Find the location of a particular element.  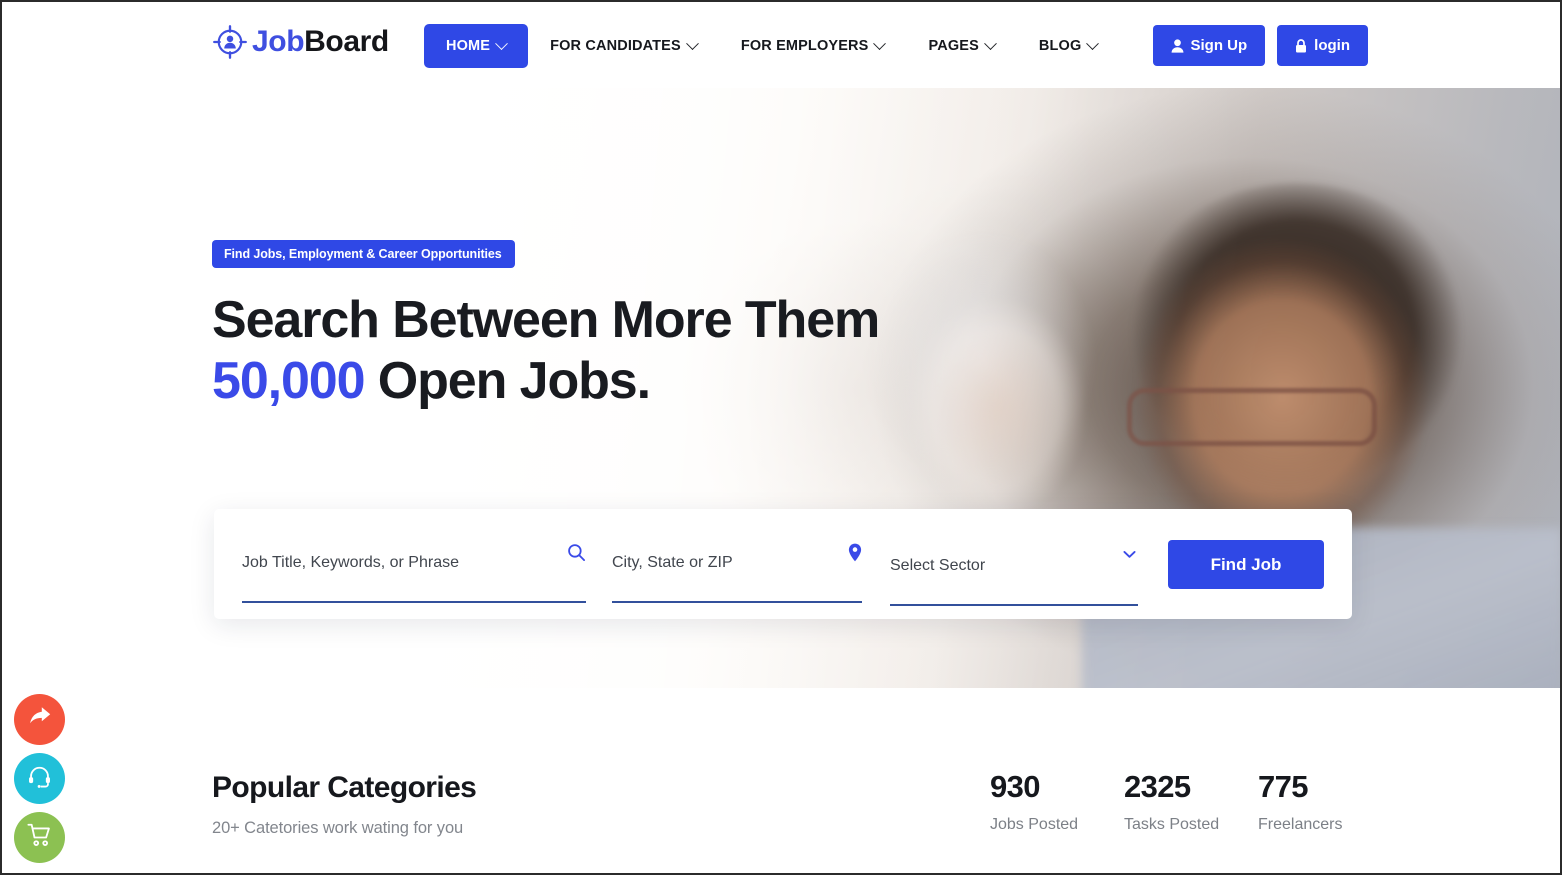

user-icon is located at coordinates (1177, 45).